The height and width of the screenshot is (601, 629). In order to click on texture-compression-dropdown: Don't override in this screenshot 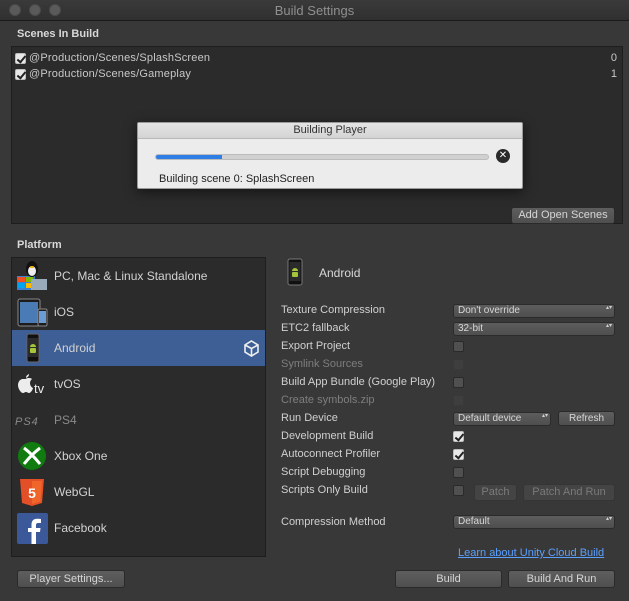, I will do `click(534, 311)`.